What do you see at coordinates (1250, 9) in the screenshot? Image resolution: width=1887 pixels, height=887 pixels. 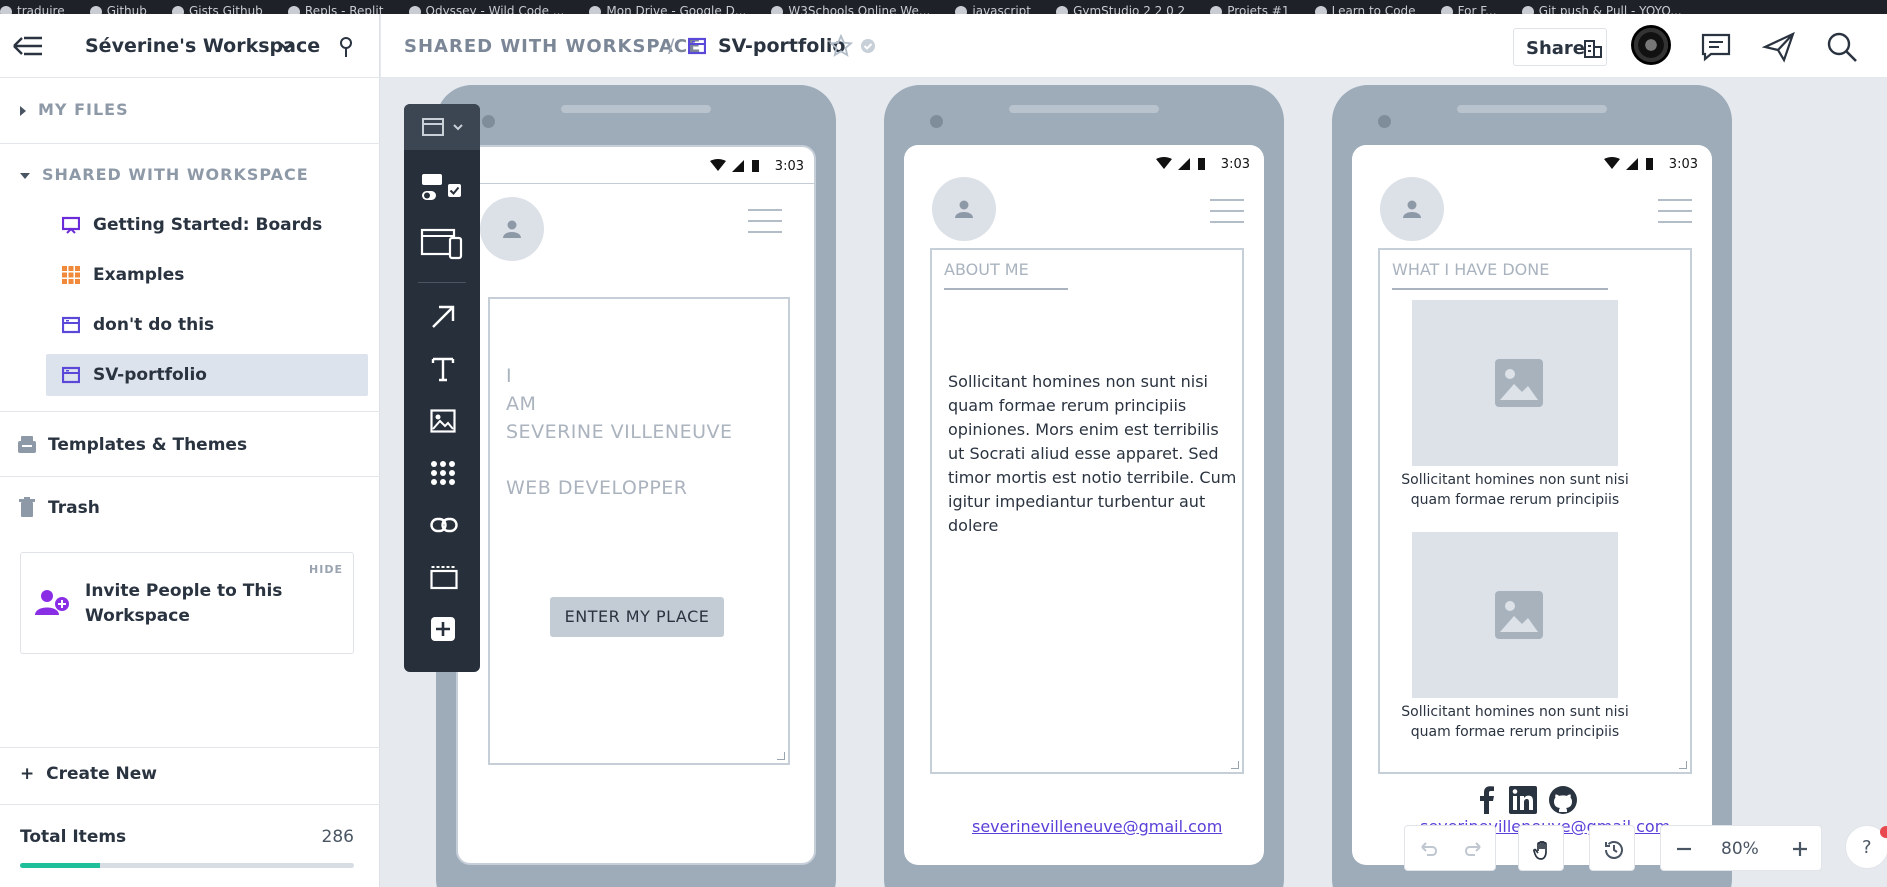 I see `bookmark: Projets #1` at bounding box center [1250, 9].